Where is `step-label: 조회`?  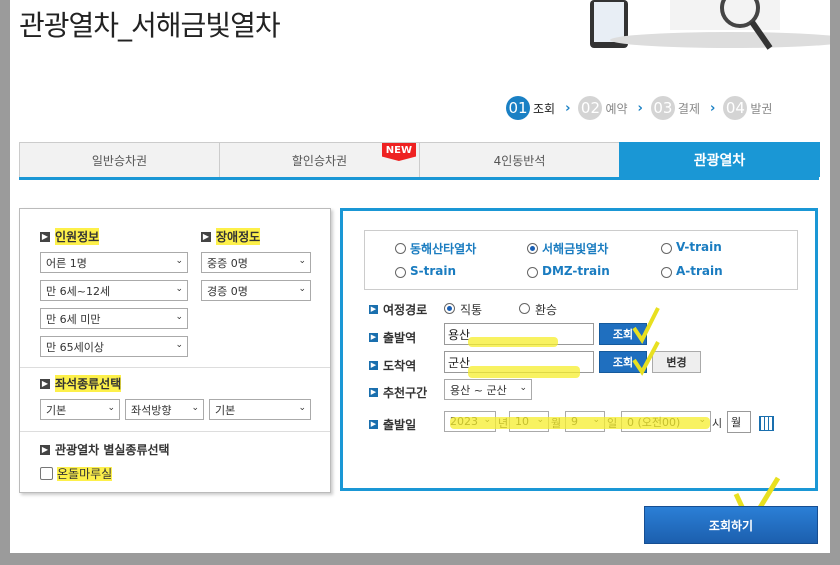
step-label: 조회 is located at coordinates (544, 108).